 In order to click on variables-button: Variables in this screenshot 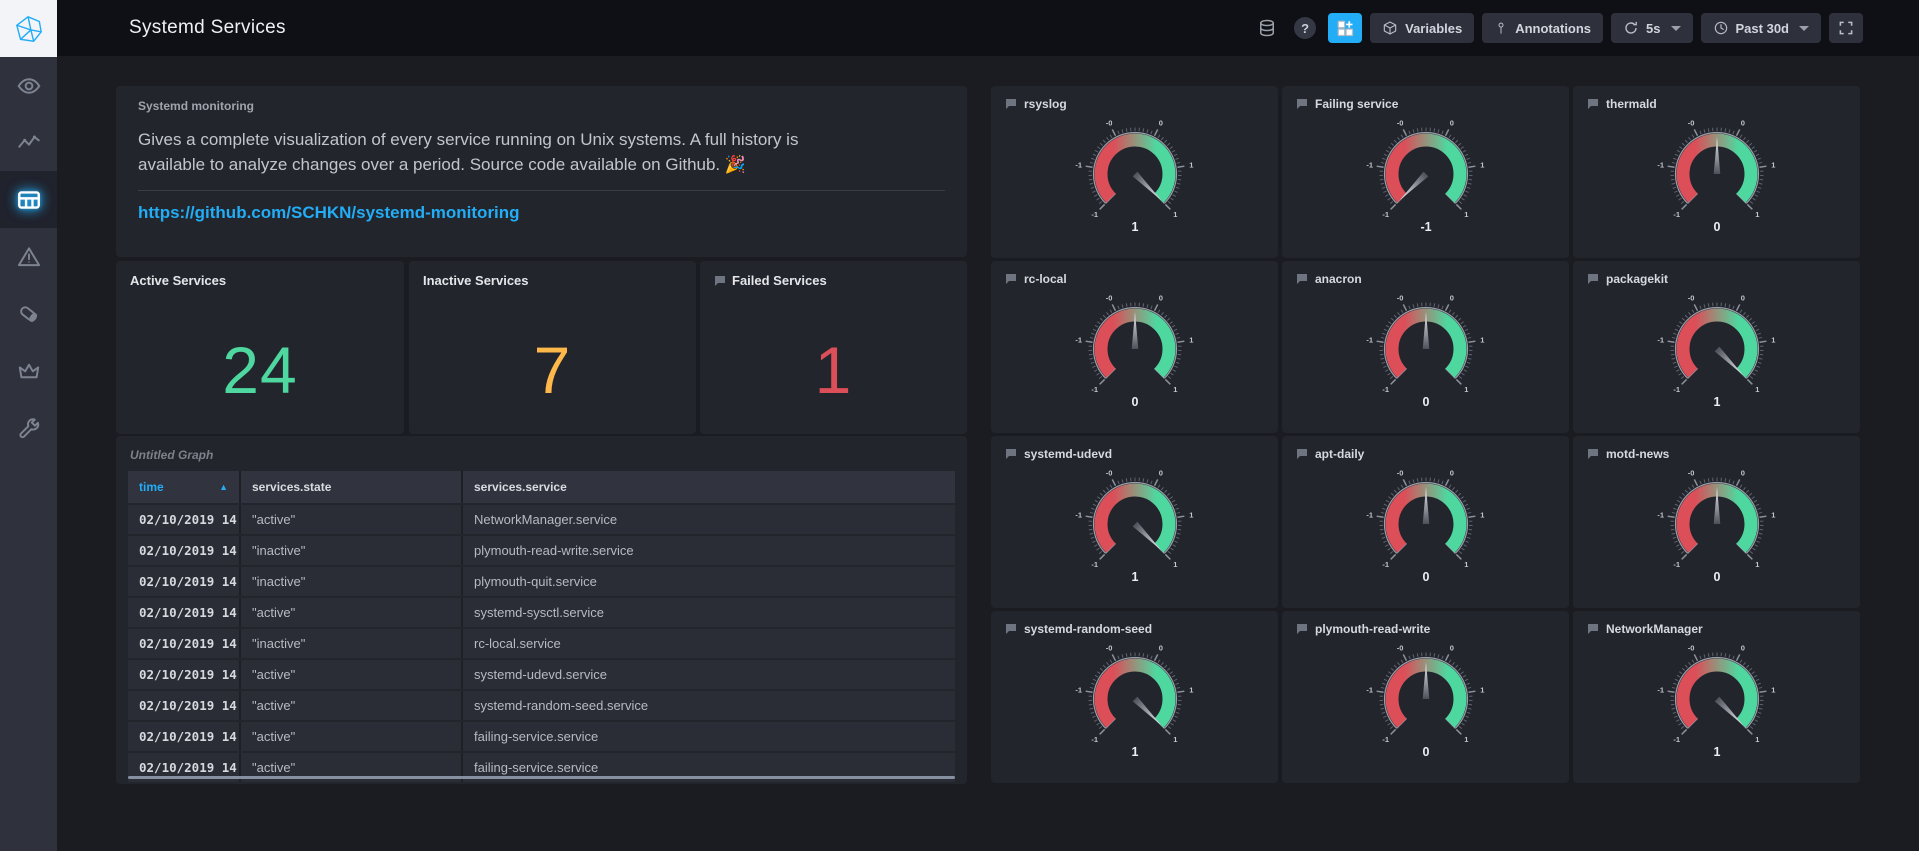, I will do `click(1422, 28)`.